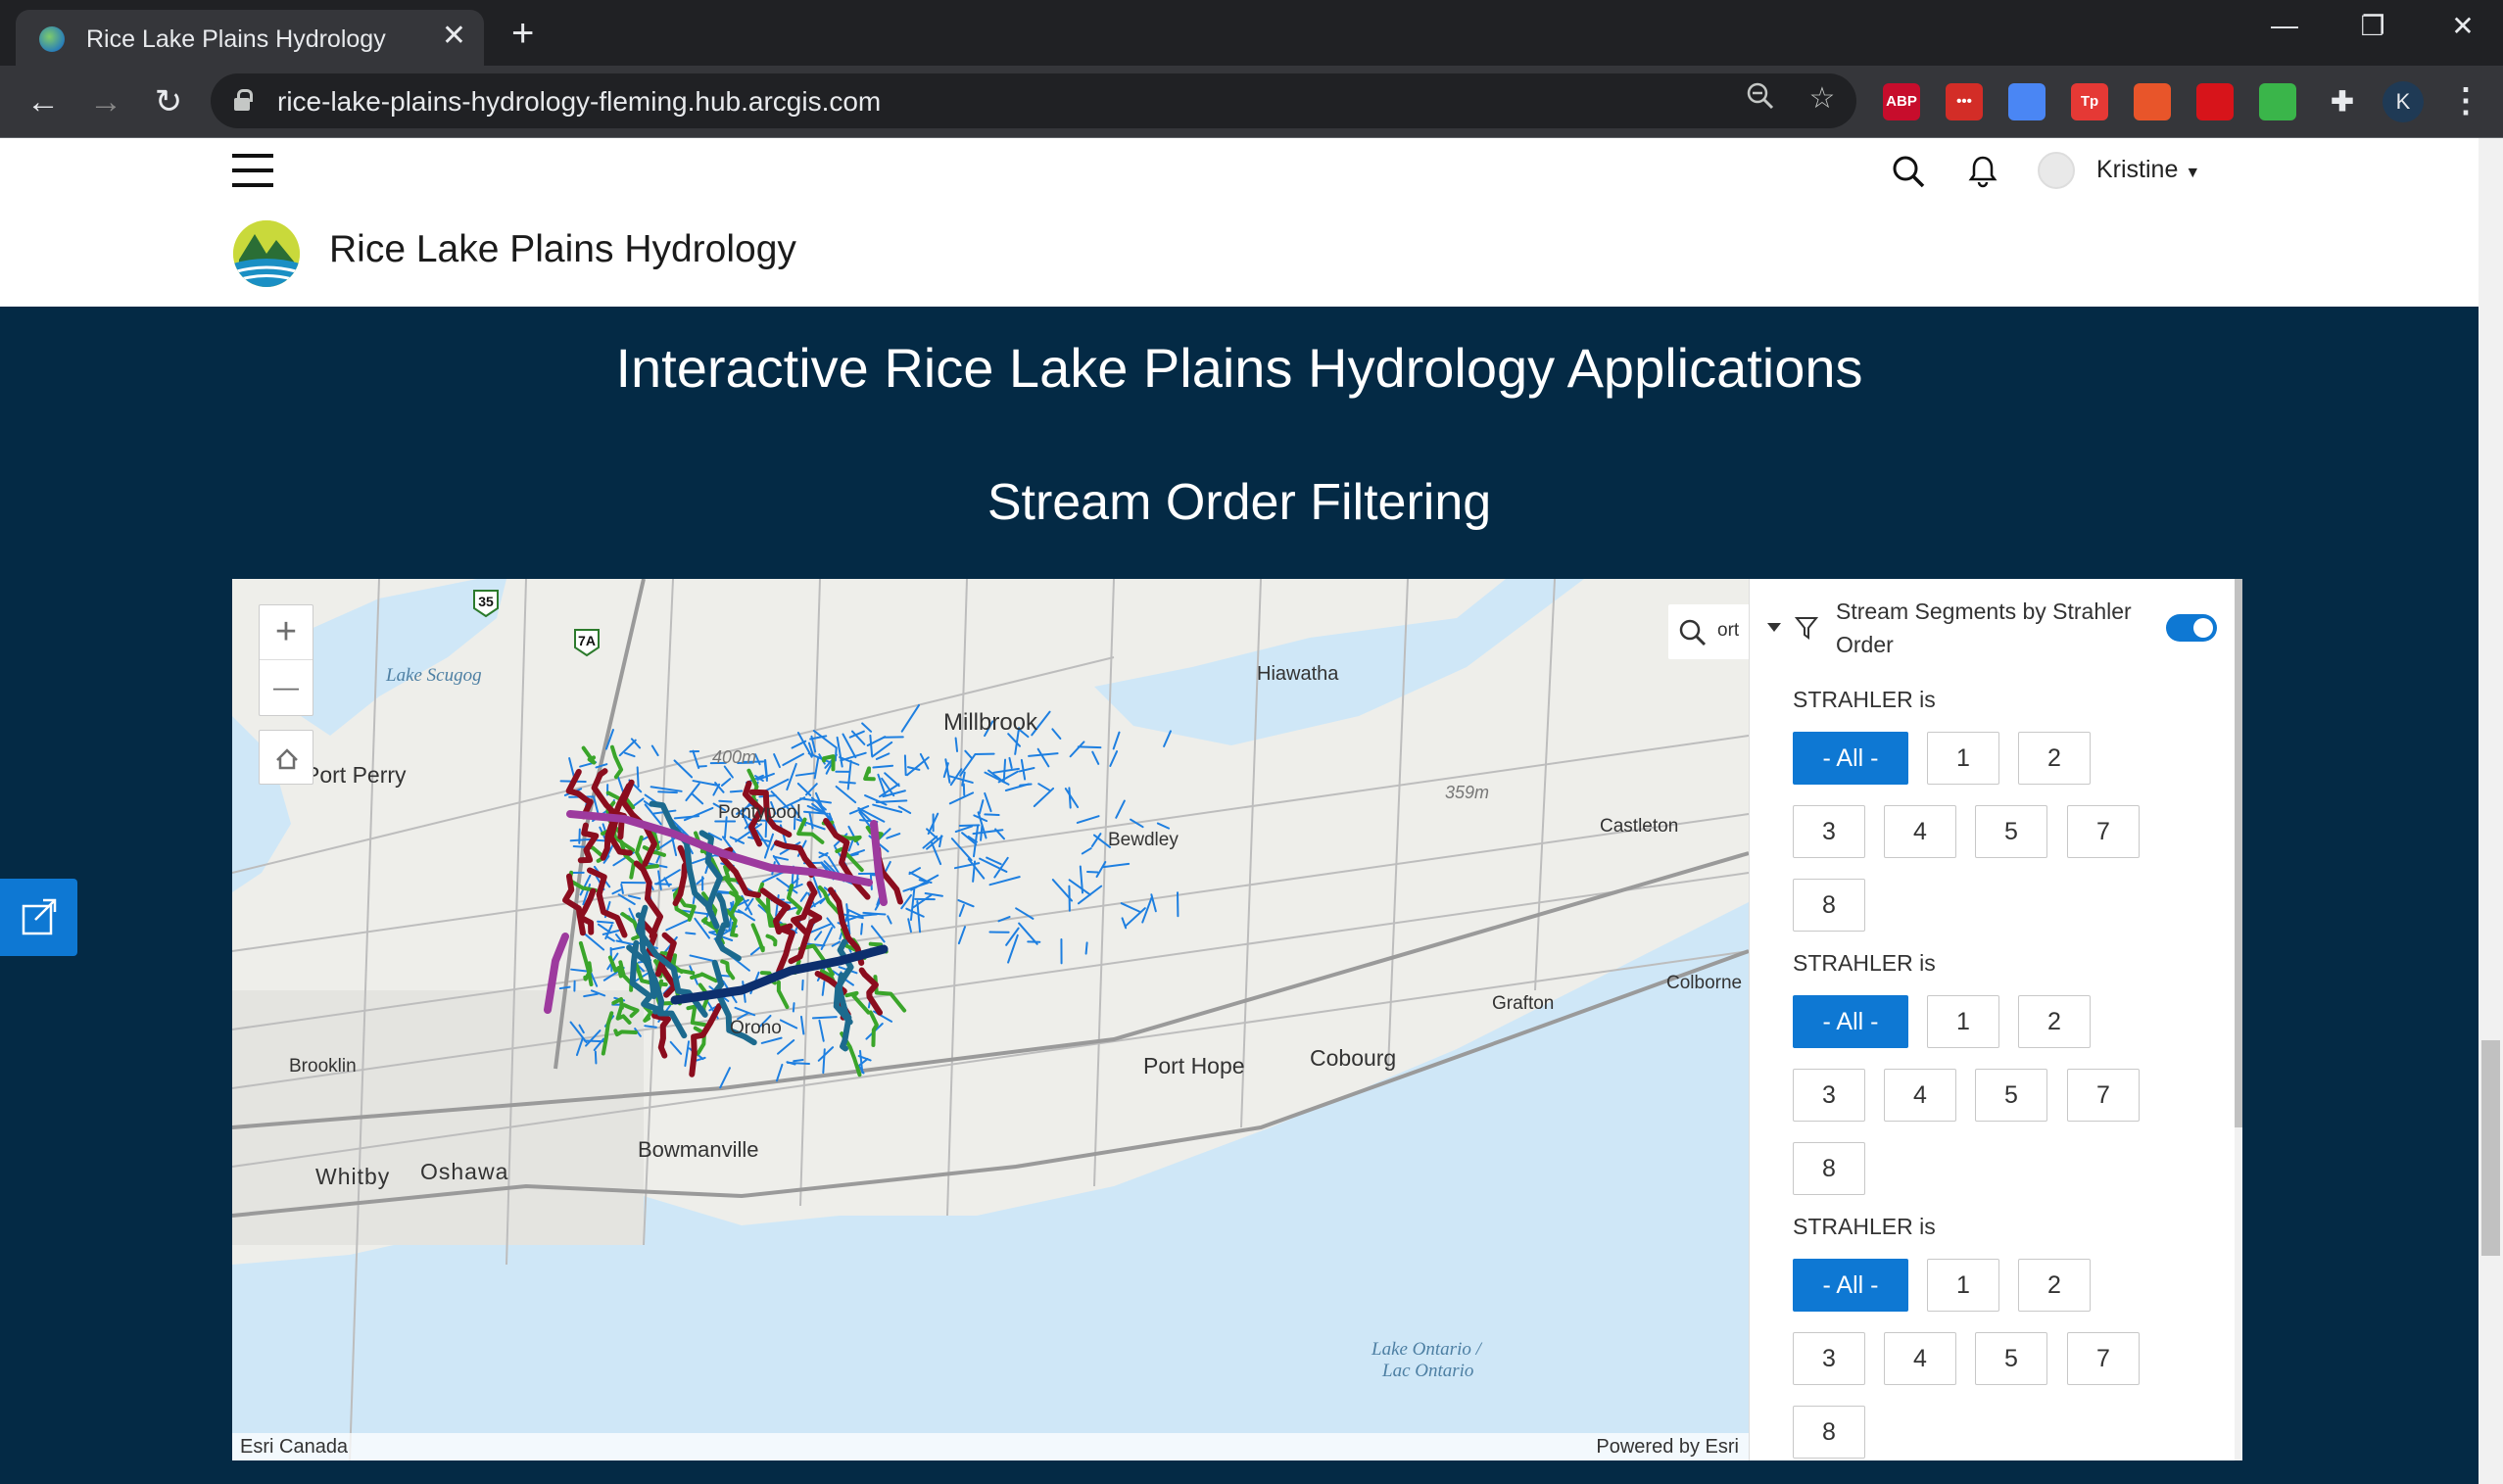 The height and width of the screenshot is (1484, 2503). What do you see at coordinates (2027, 101) in the screenshot?
I see `docs-icon` at bounding box center [2027, 101].